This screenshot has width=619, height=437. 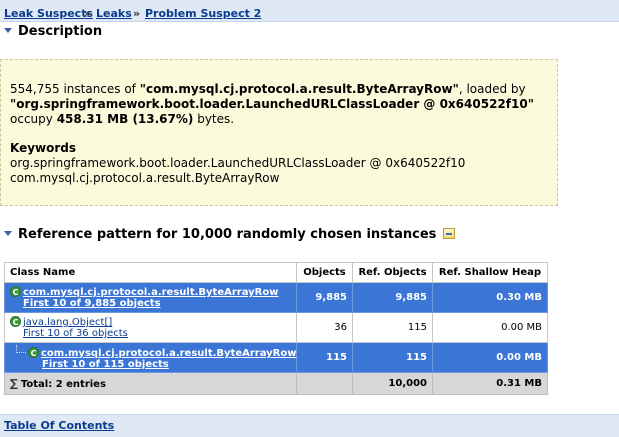 What do you see at coordinates (43, 148) in the screenshot?
I see `keywords-heading: Keywords` at bounding box center [43, 148].